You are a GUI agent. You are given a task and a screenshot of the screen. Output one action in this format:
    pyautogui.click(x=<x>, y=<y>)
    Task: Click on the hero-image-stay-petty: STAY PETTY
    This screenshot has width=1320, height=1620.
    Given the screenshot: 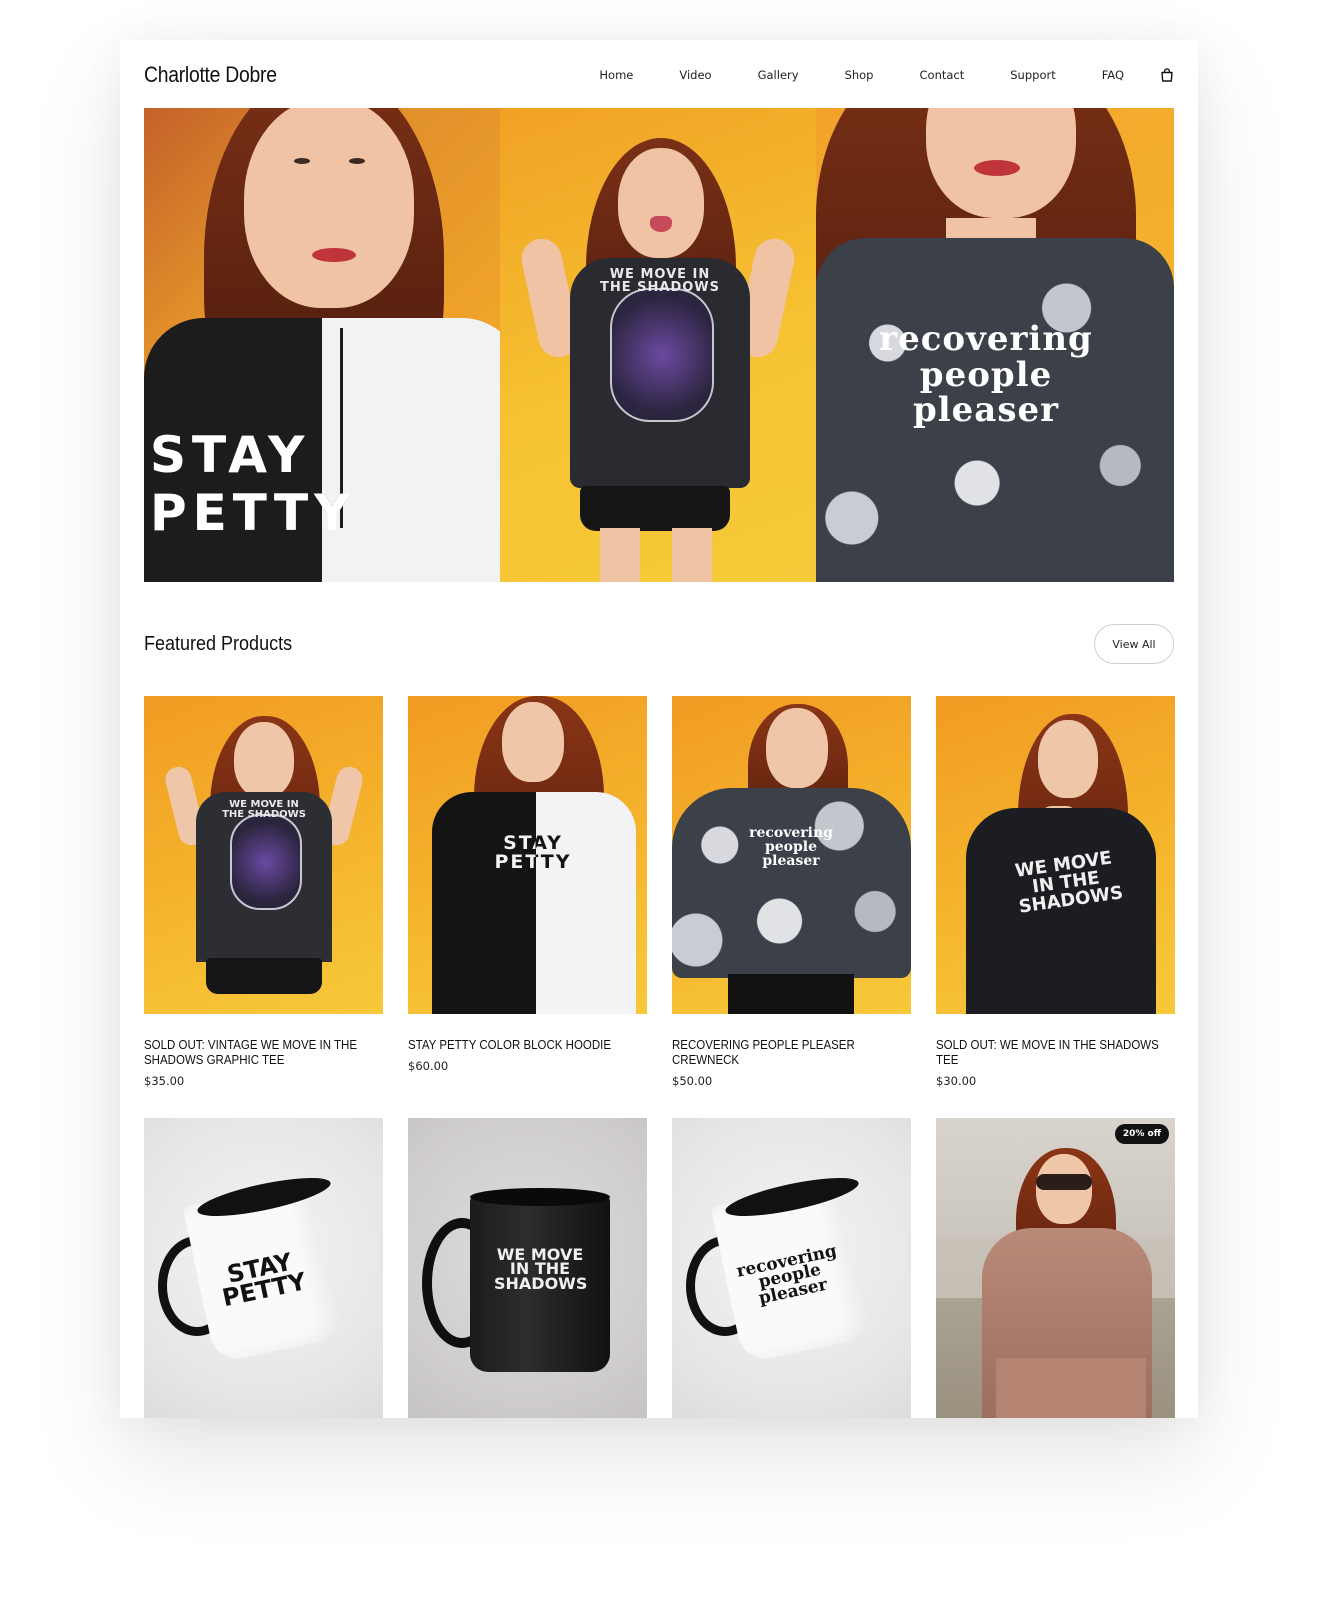 What is the action you would take?
    pyautogui.click(x=322, y=345)
    